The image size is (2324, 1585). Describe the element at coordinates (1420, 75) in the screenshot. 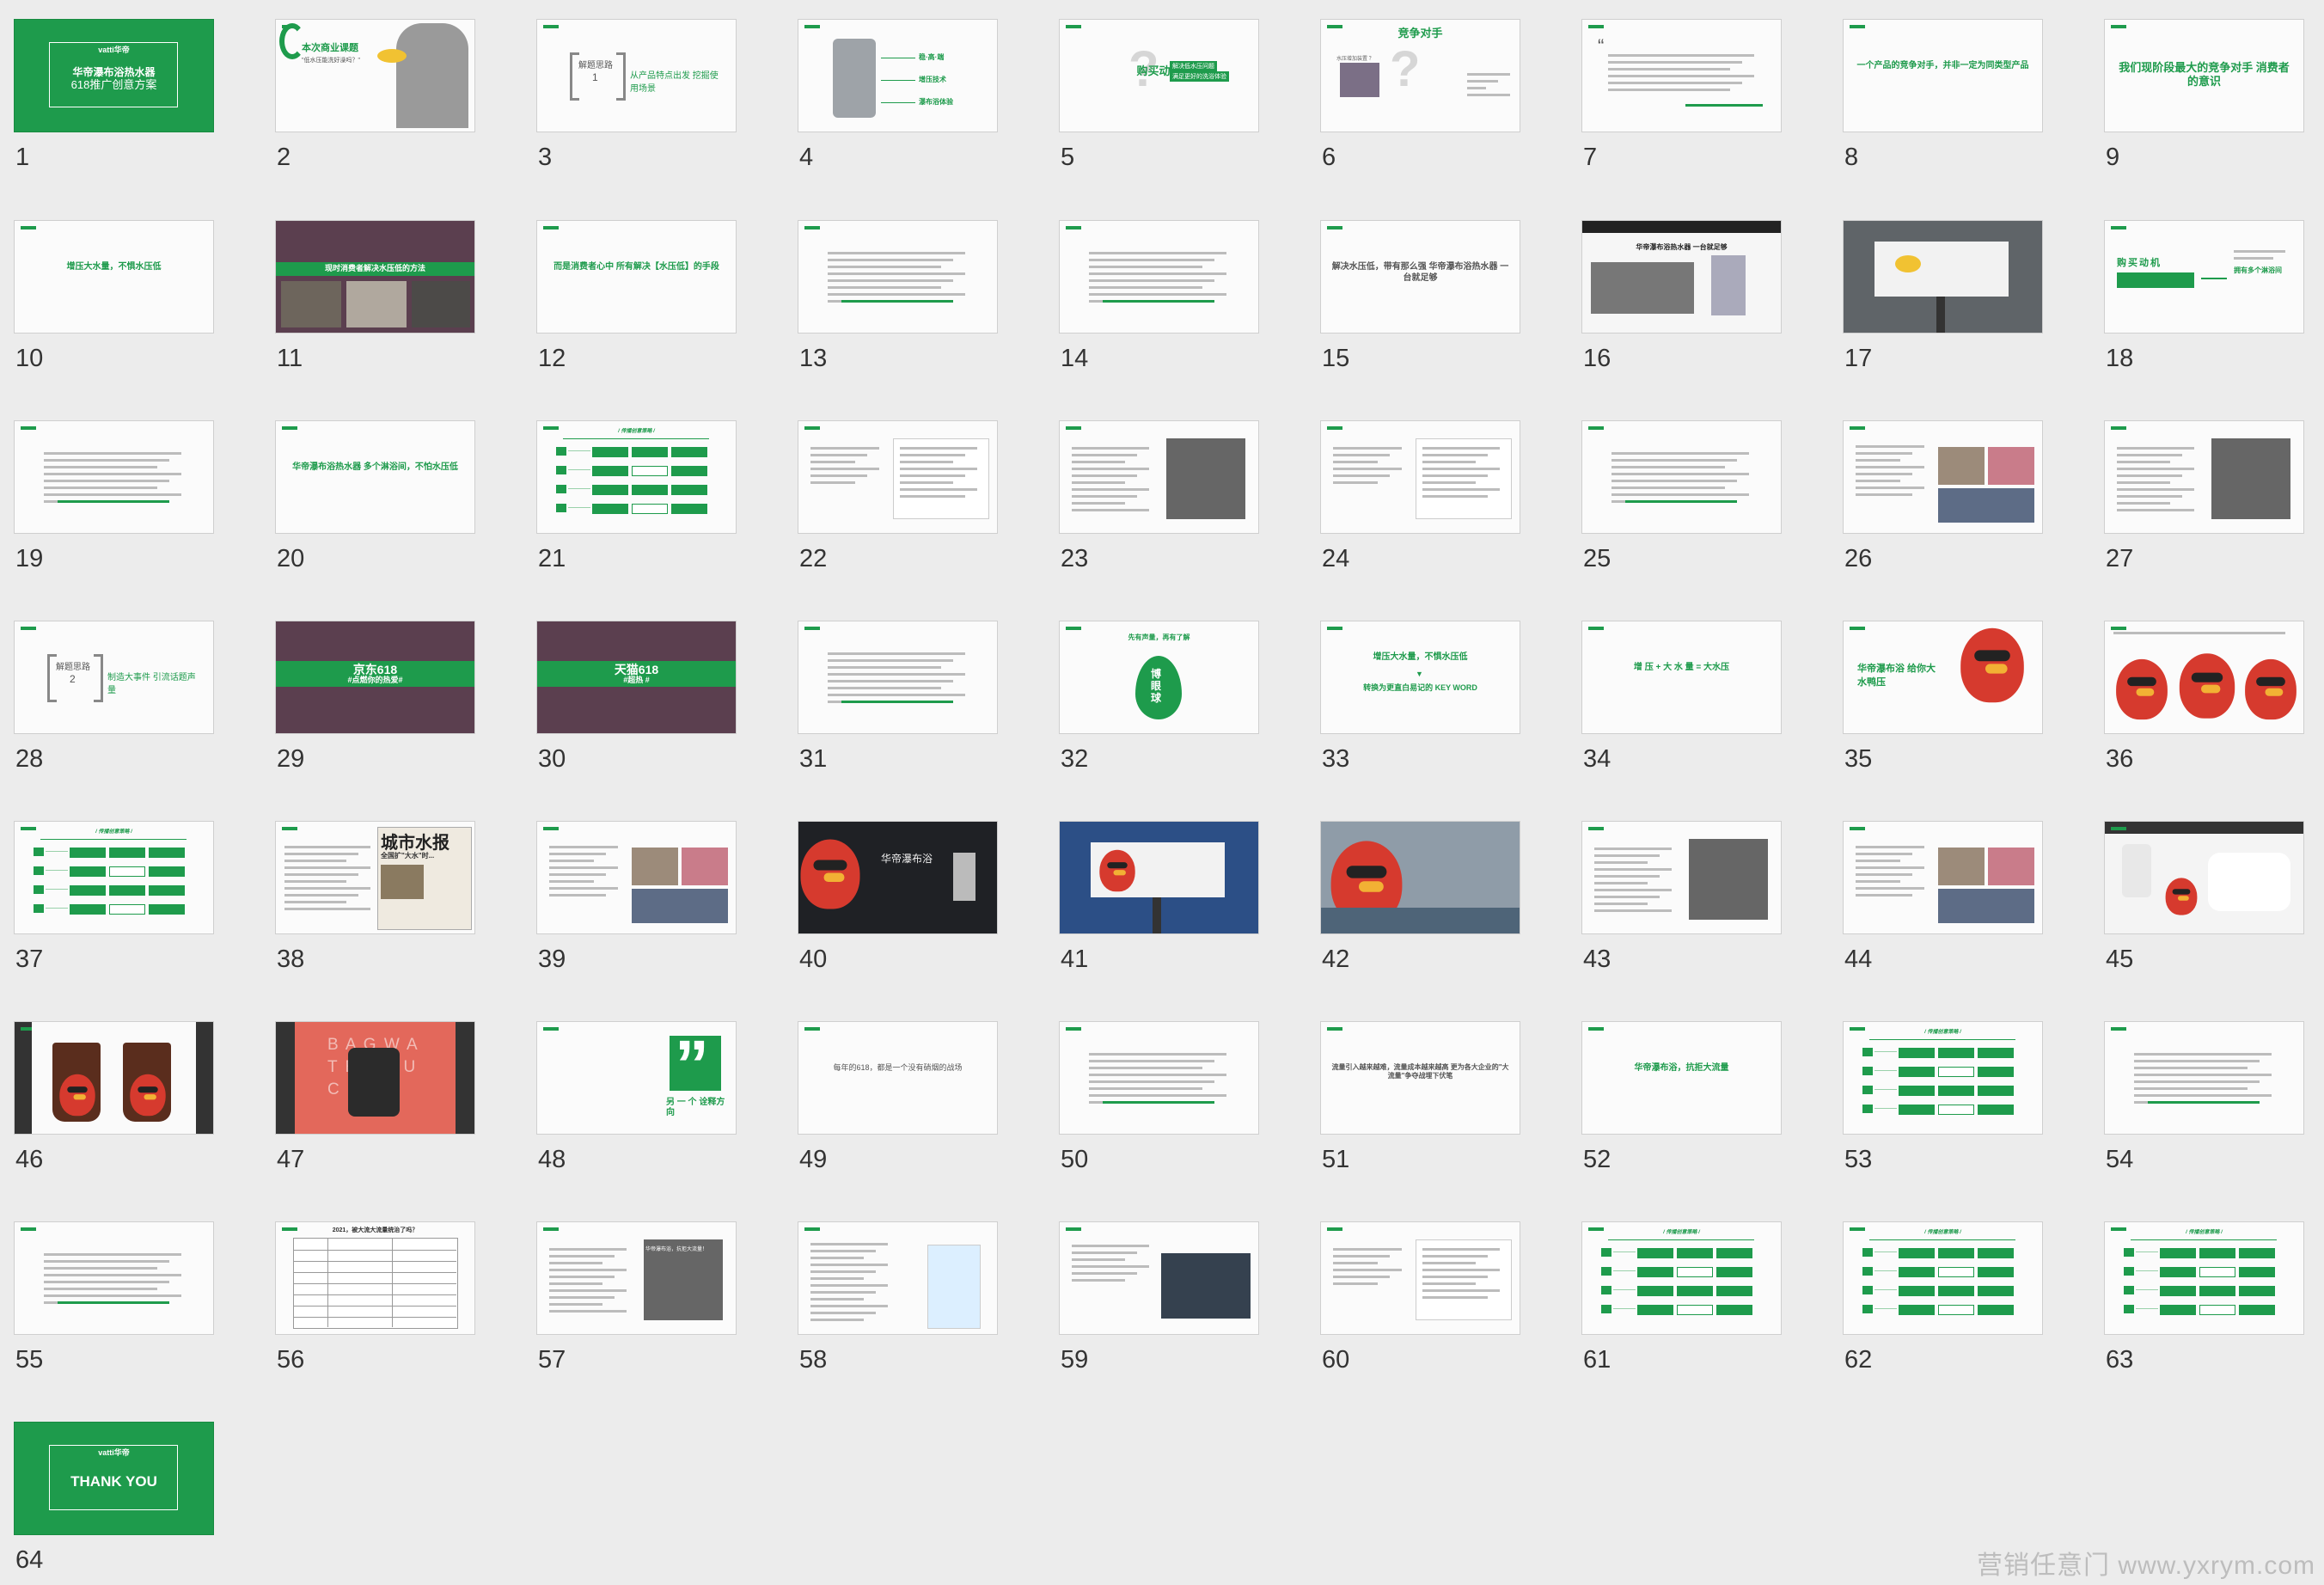

I see `slide-thumbnail: ? 竞争对手 水压增加装置 ？` at that location.